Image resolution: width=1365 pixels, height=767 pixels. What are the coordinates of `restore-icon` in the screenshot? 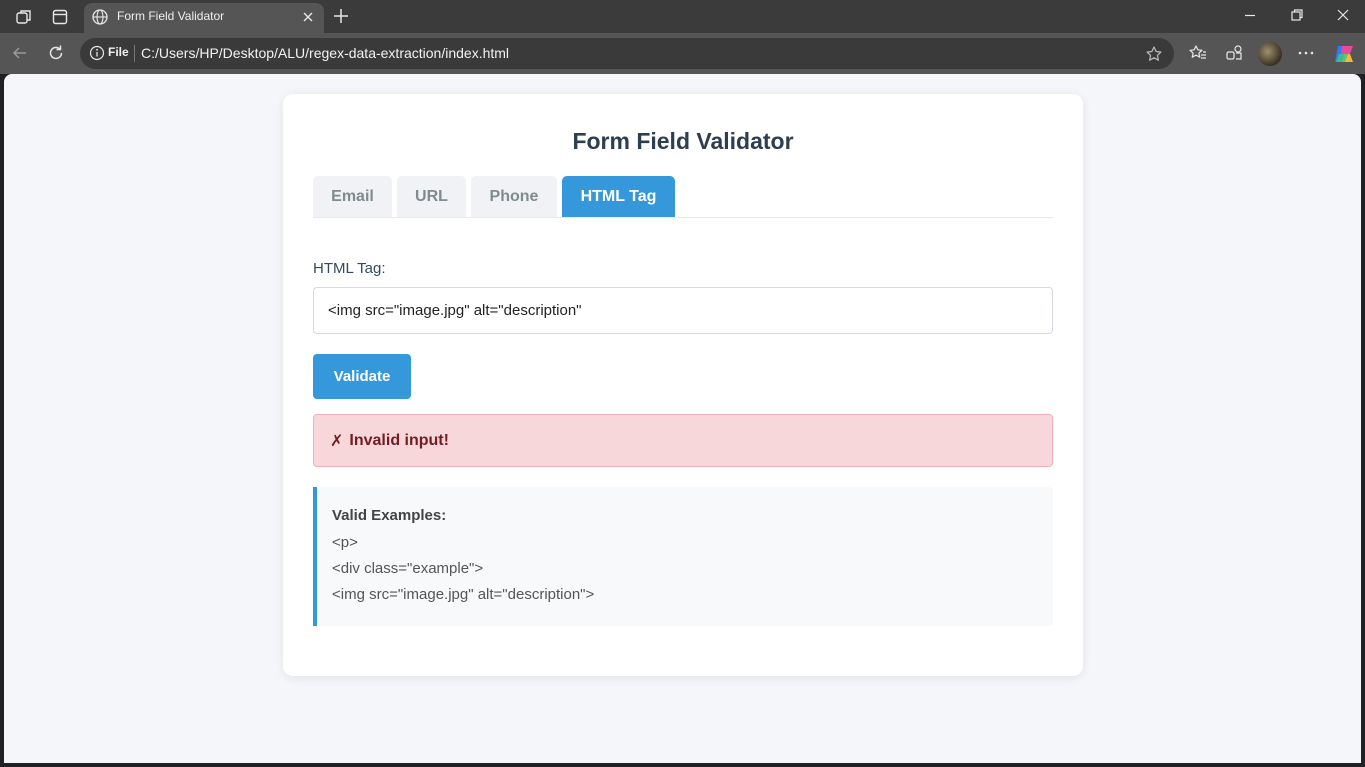 It's located at (1297, 17).